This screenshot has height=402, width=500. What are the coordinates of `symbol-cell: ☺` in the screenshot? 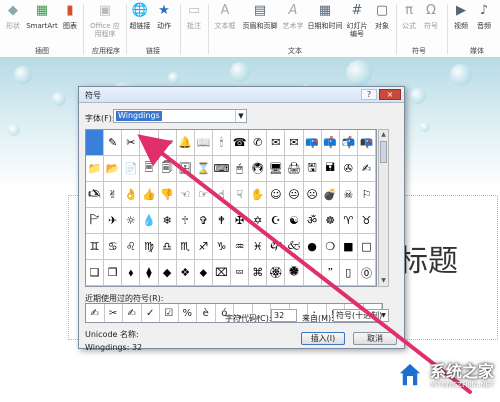 It's located at (276, 195).